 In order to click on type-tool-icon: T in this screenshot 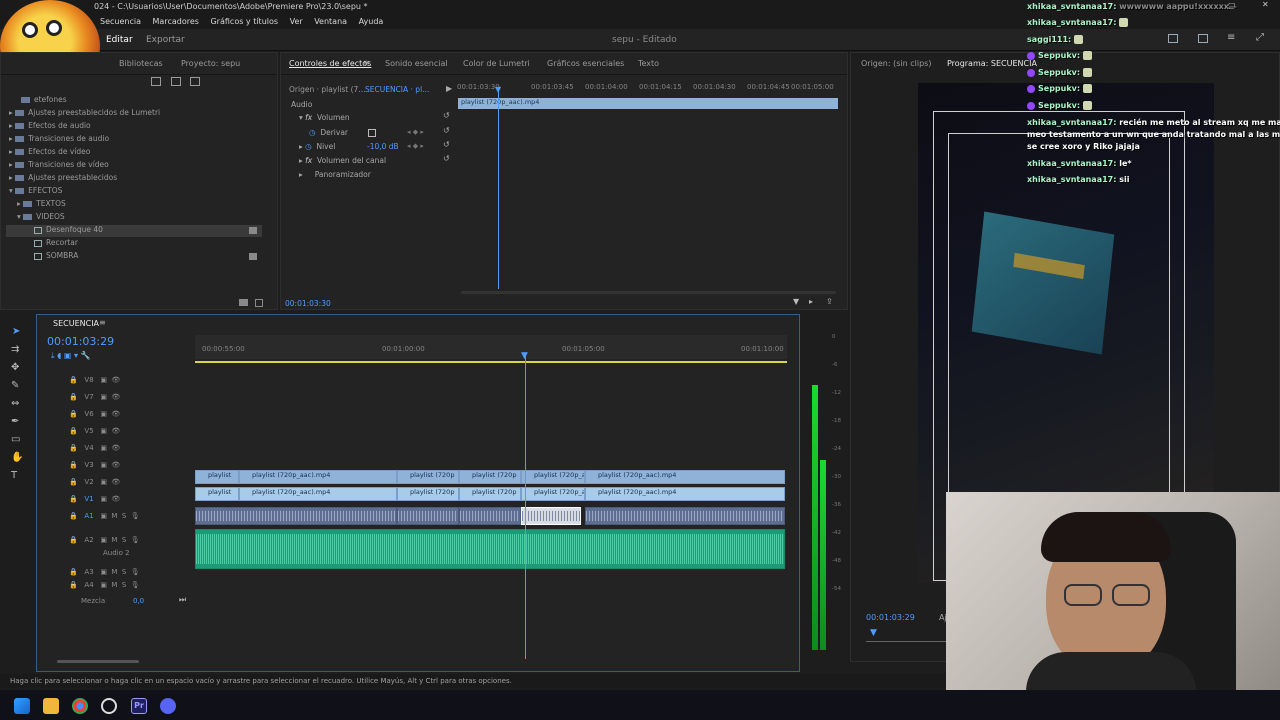, I will do `click(14, 475)`.